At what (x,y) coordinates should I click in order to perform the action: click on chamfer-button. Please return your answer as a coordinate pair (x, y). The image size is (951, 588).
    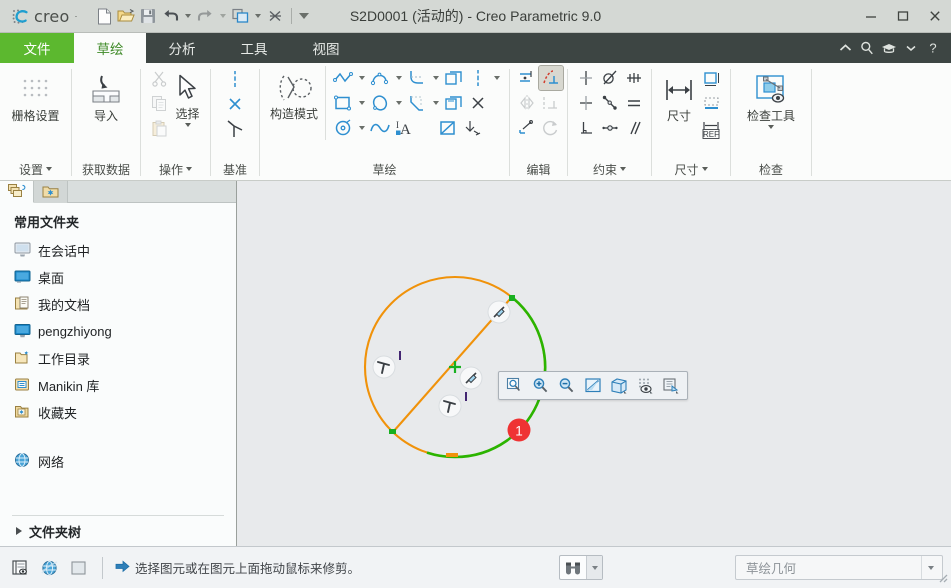
    Looking at the image, I should click on (417, 103).